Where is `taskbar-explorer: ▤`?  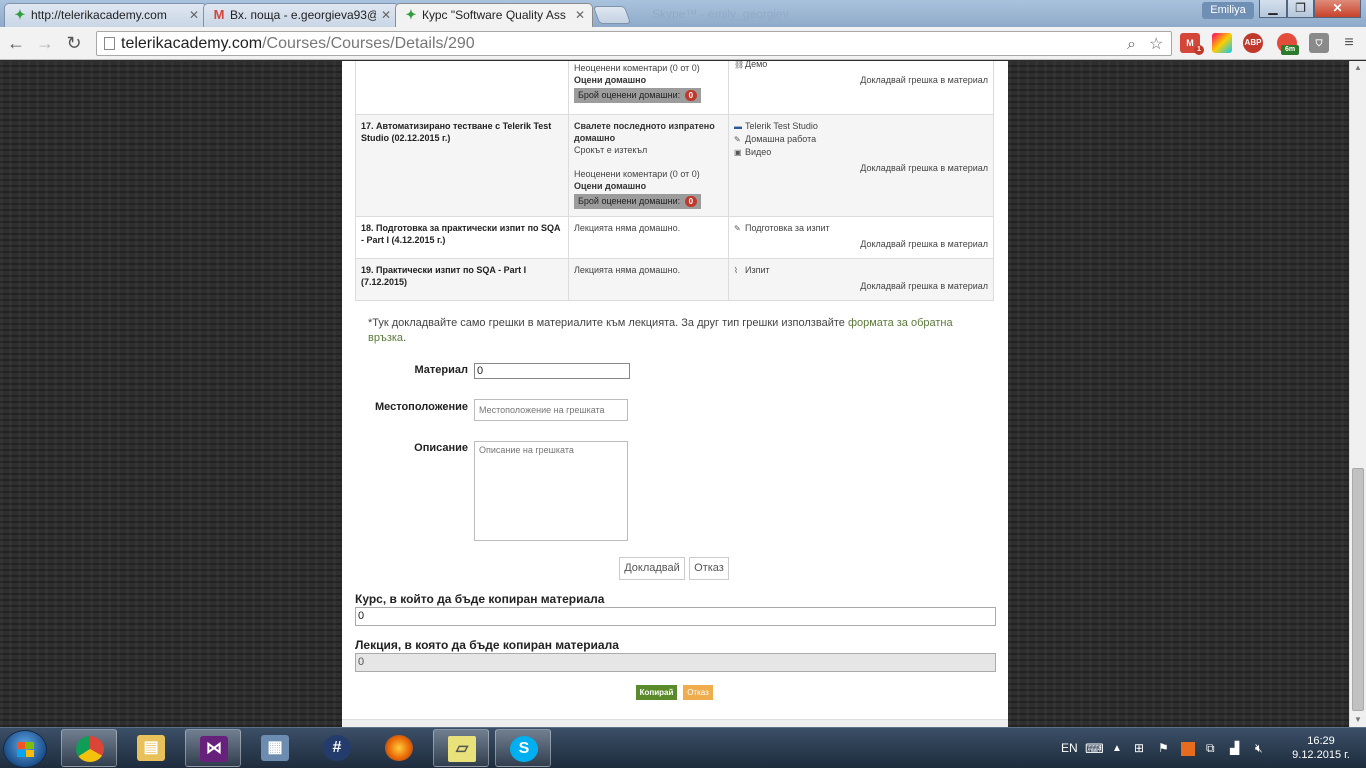 taskbar-explorer: ▤ is located at coordinates (151, 748).